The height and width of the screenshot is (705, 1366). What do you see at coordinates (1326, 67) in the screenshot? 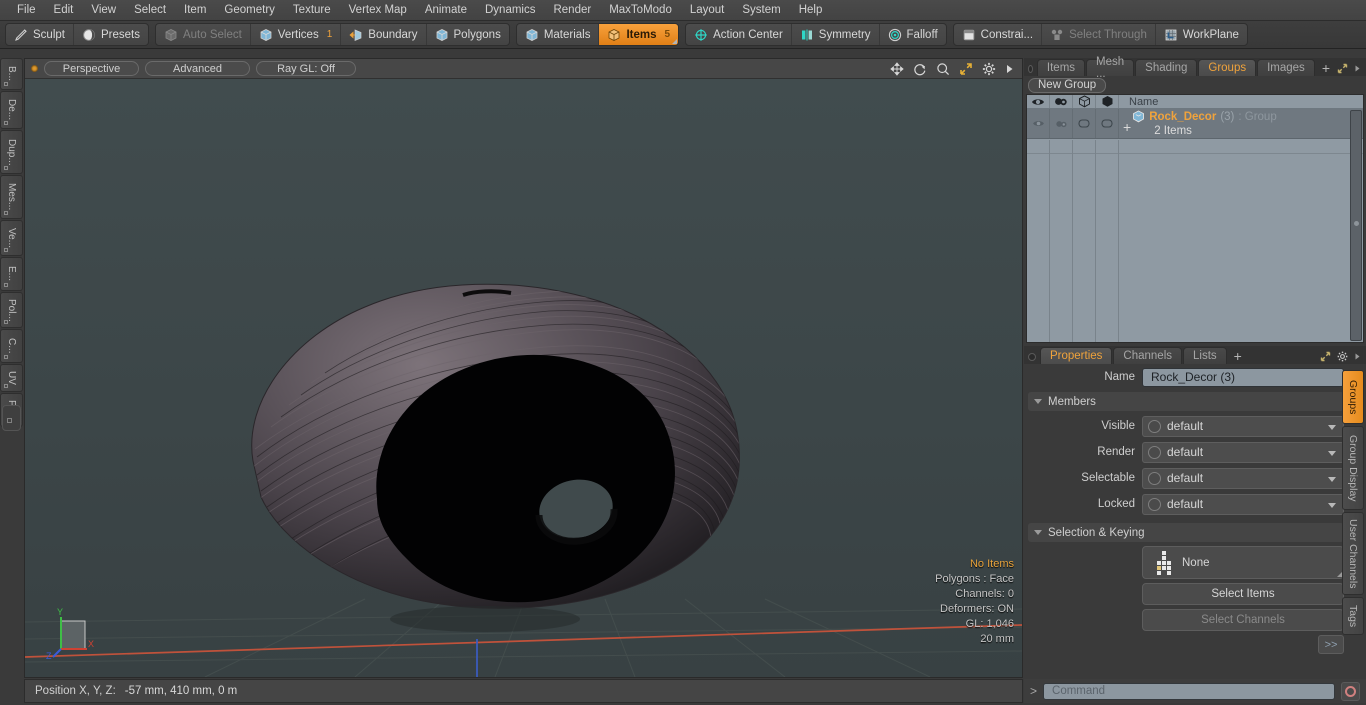
I see `add-tab-button: +` at bounding box center [1326, 67].